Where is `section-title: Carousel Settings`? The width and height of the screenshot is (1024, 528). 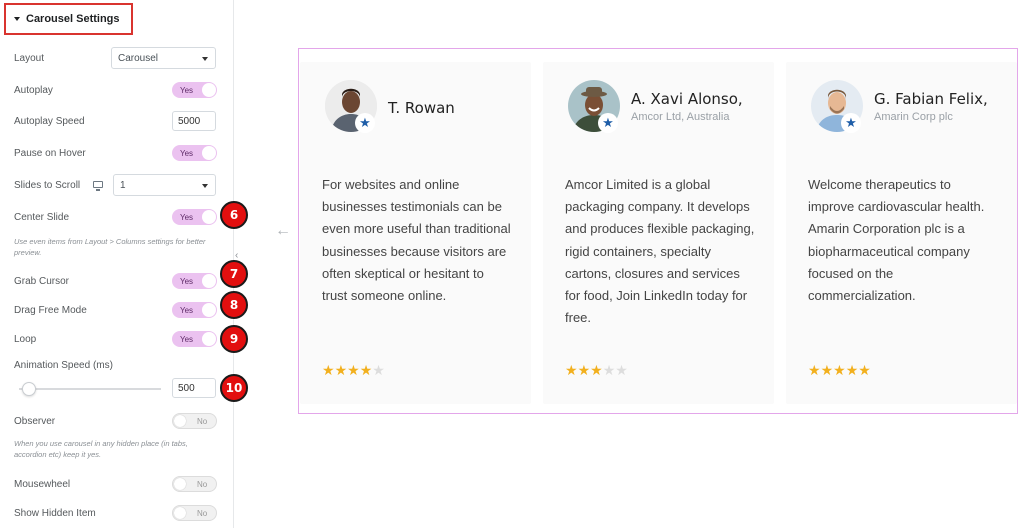 section-title: Carousel Settings is located at coordinates (73, 19).